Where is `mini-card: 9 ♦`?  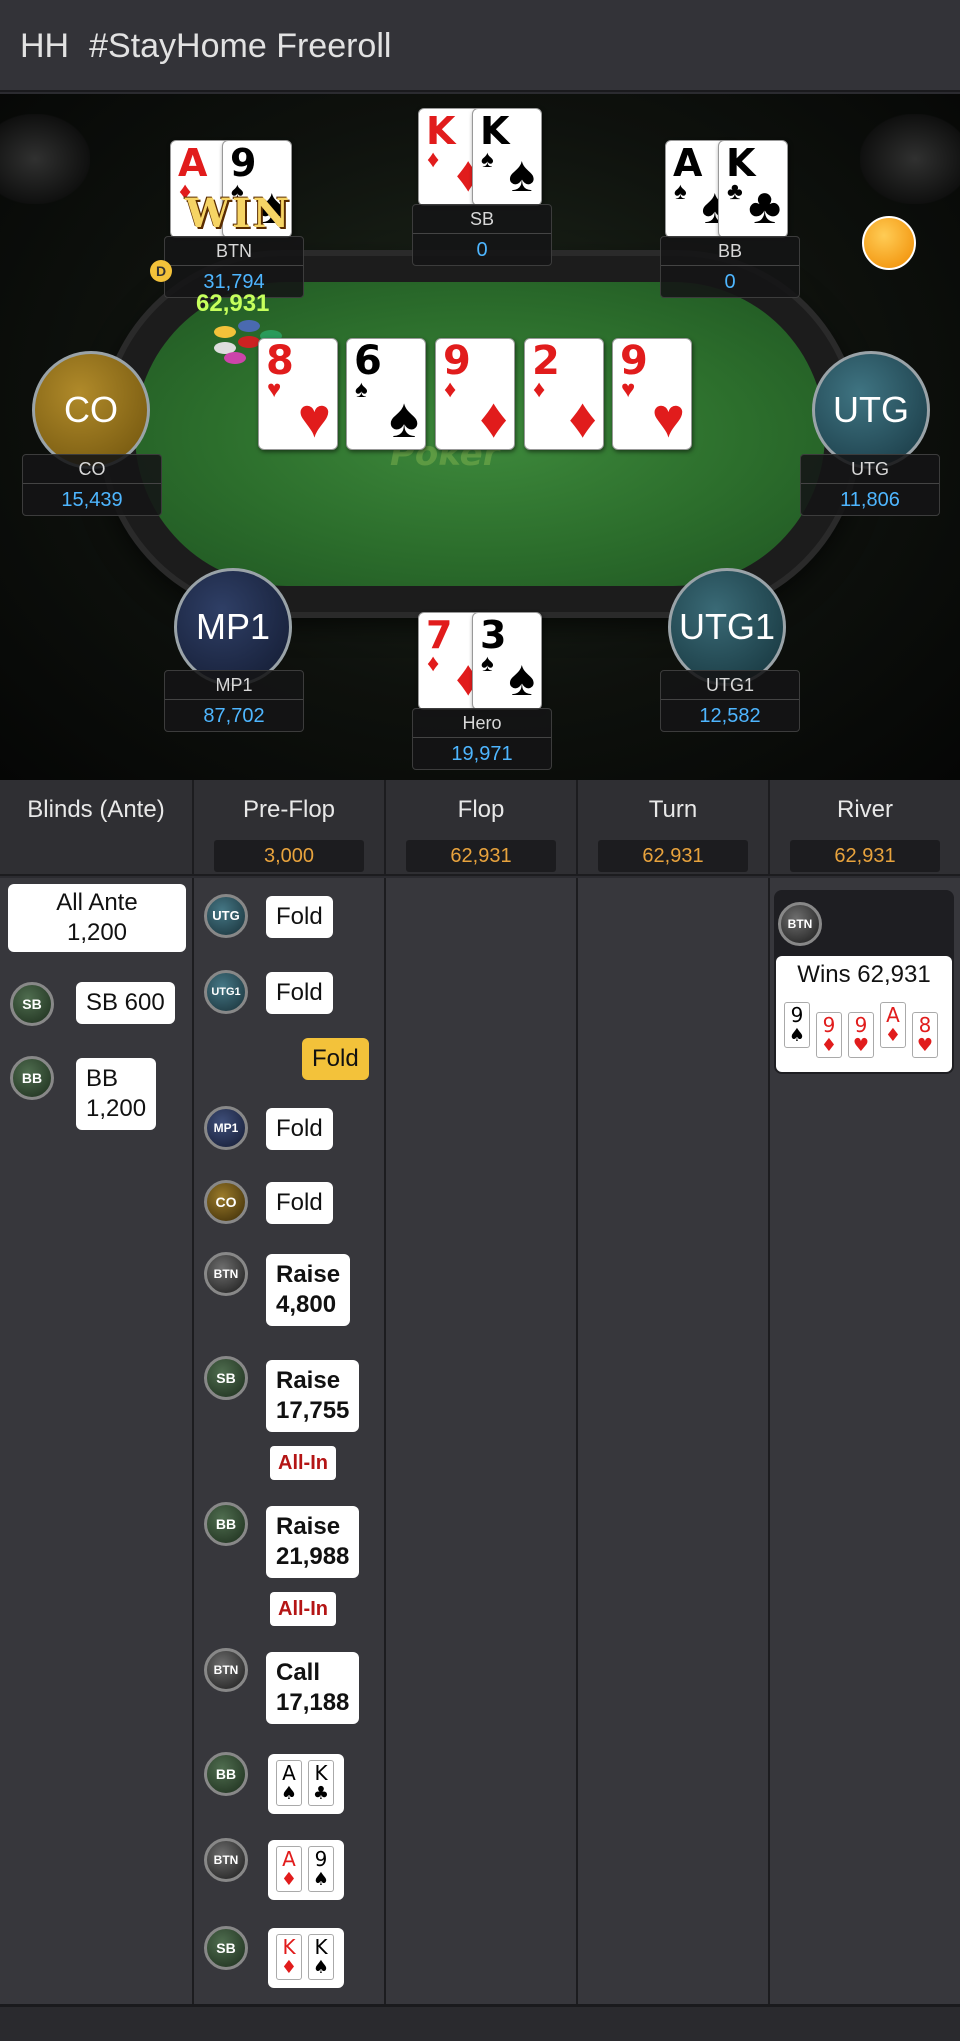
mini-card: 9 ♦ is located at coordinates (829, 1035).